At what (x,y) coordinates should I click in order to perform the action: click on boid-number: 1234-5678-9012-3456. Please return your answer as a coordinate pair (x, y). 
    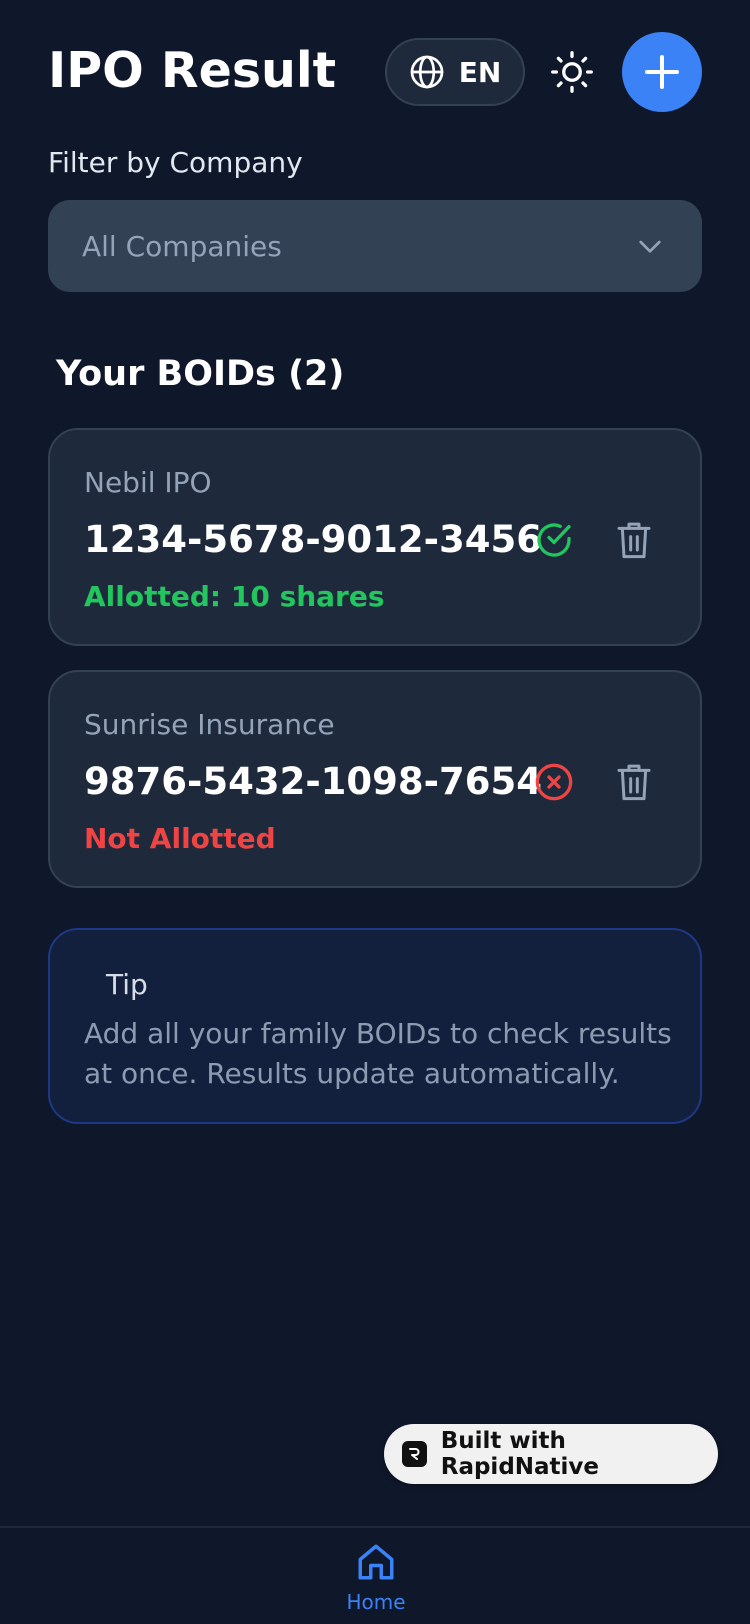
    Looking at the image, I should click on (313, 539).